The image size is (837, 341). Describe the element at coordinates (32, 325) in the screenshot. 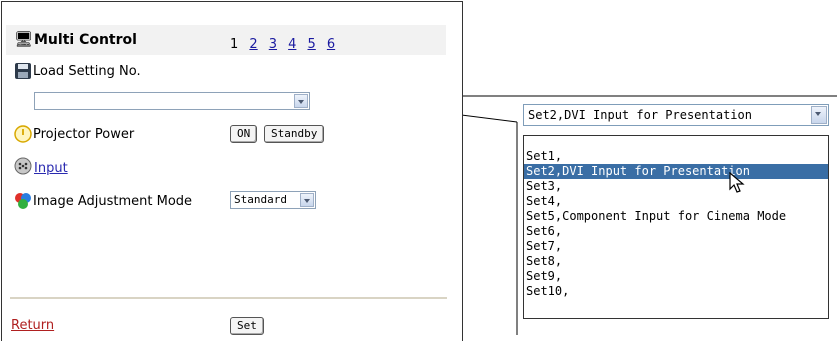

I see `return-link: Return` at that location.